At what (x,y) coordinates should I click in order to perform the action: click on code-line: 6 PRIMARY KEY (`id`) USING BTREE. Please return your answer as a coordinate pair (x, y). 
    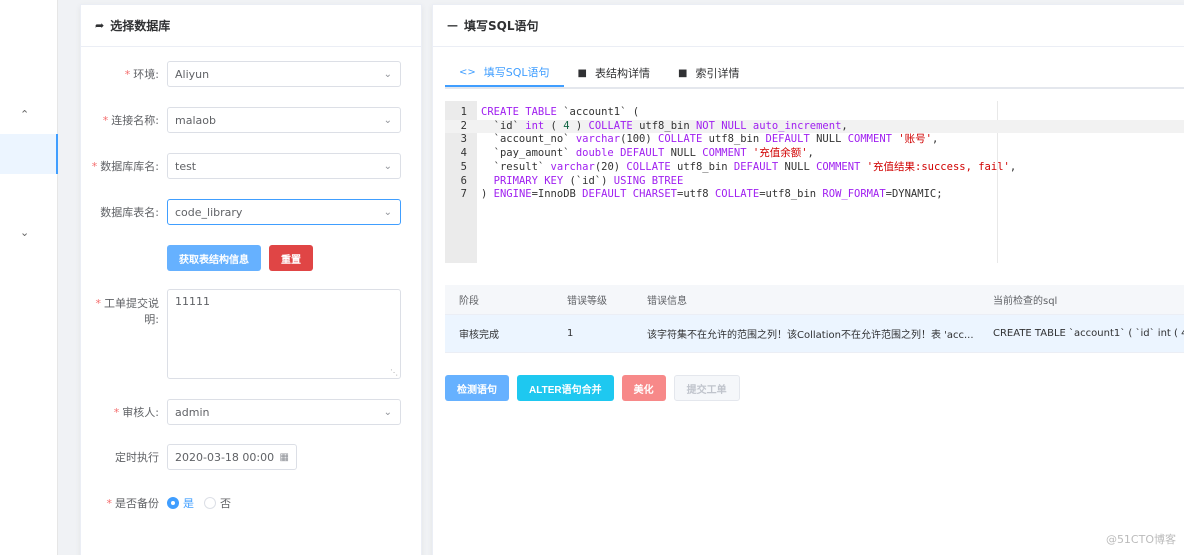
    Looking at the image, I should click on (572, 180).